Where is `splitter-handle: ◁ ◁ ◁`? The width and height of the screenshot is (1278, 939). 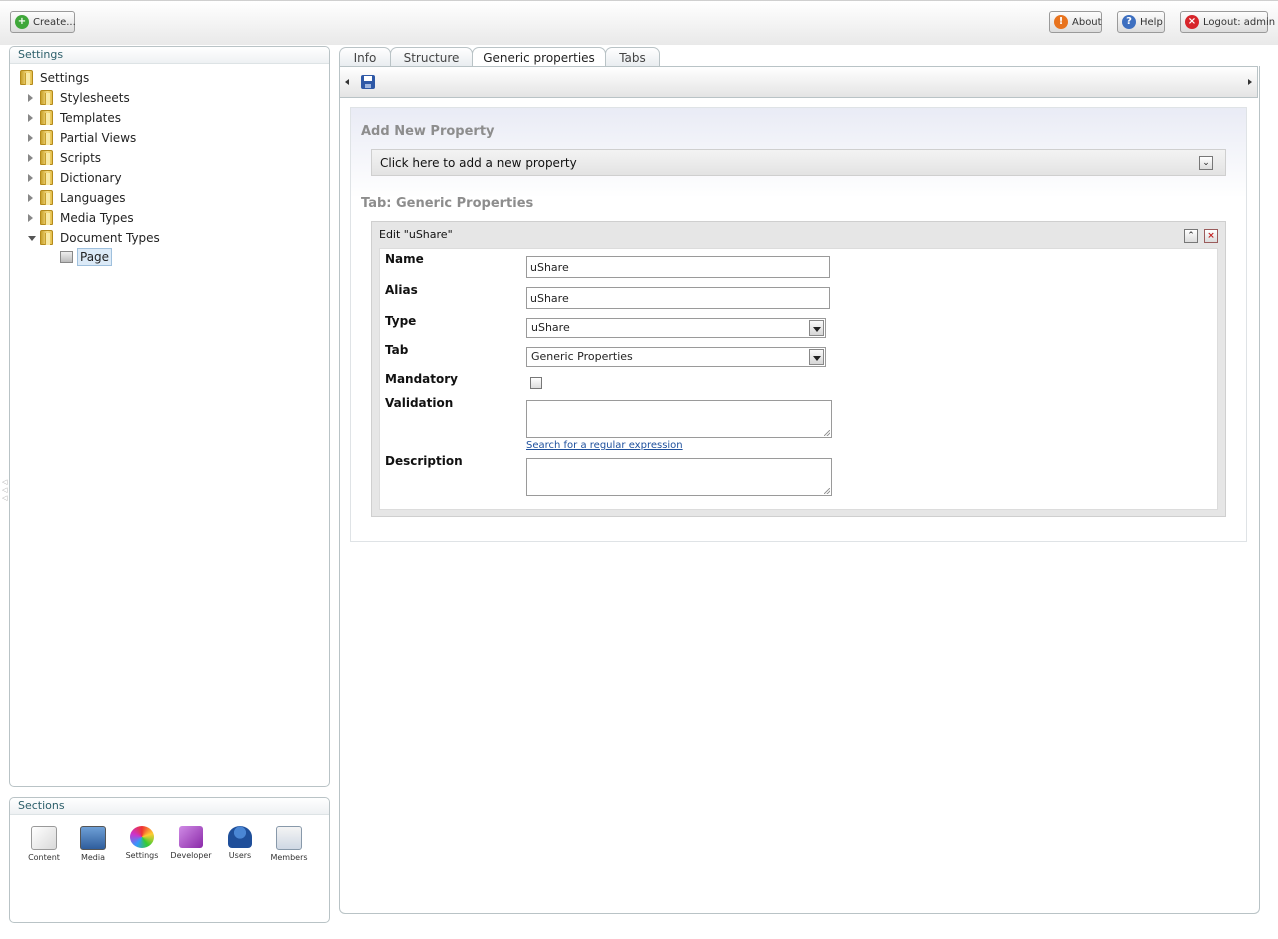 splitter-handle: ◁ ◁ ◁ is located at coordinates (4, 490).